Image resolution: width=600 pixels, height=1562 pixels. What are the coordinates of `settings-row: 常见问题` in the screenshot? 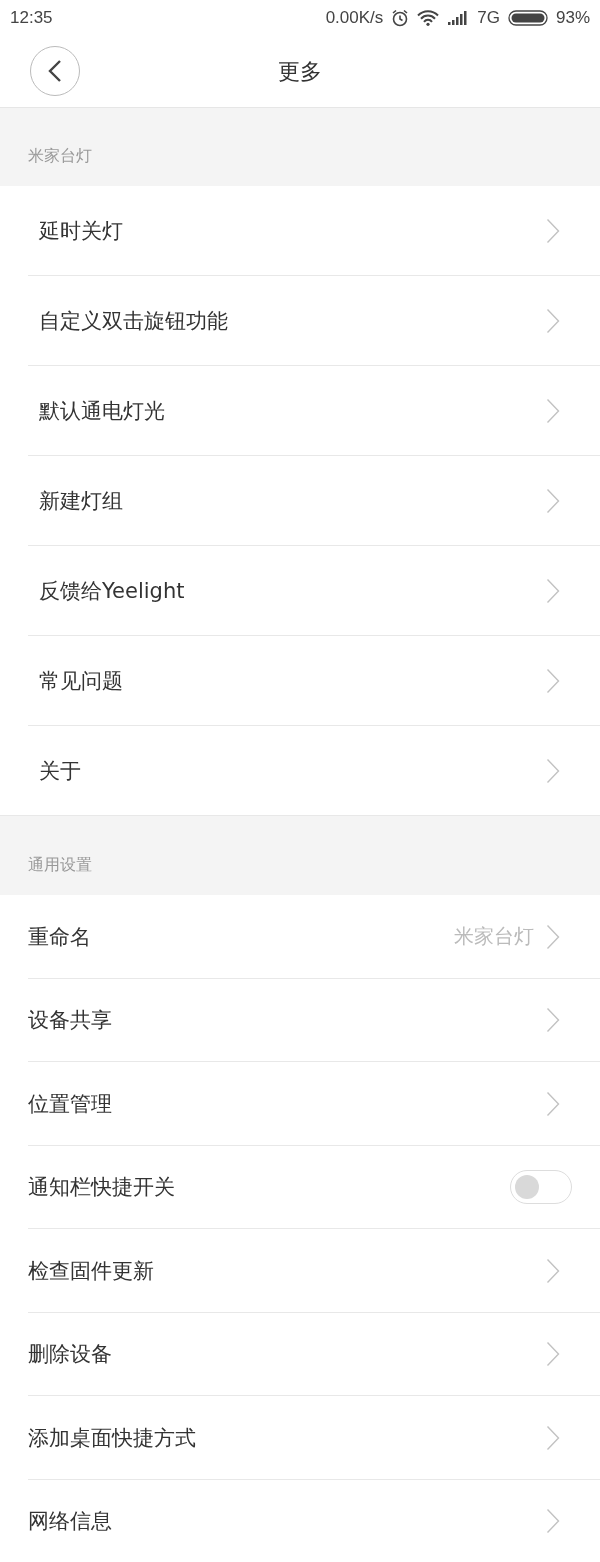 It's located at (300, 681).